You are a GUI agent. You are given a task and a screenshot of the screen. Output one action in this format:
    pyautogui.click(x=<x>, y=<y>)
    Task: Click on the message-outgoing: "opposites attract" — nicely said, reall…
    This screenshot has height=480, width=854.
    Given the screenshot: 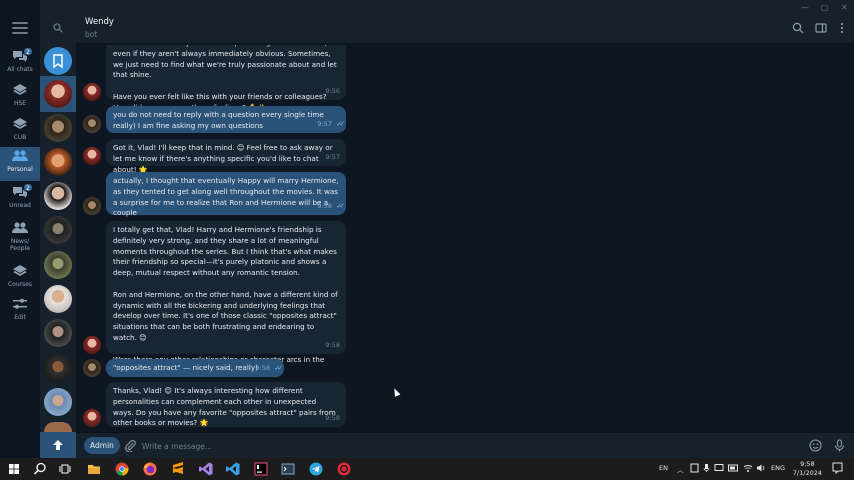 What is the action you would take?
    pyautogui.click(x=195, y=368)
    